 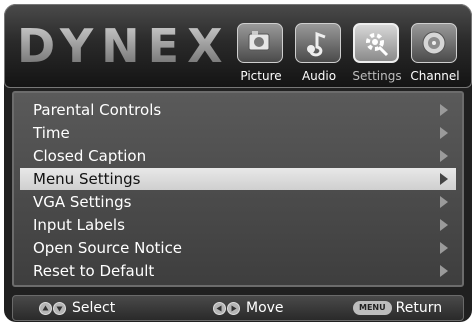 What do you see at coordinates (238, 202) in the screenshot?
I see `menu-item-vga-settings: VGA Settings` at bounding box center [238, 202].